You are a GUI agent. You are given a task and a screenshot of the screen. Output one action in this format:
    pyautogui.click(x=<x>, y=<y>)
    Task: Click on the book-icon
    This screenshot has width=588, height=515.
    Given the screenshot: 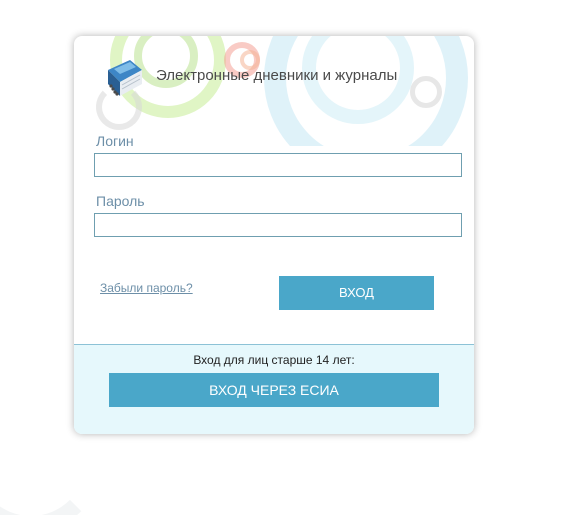 What is the action you would take?
    pyautogui.click(x=125, y=78)
    